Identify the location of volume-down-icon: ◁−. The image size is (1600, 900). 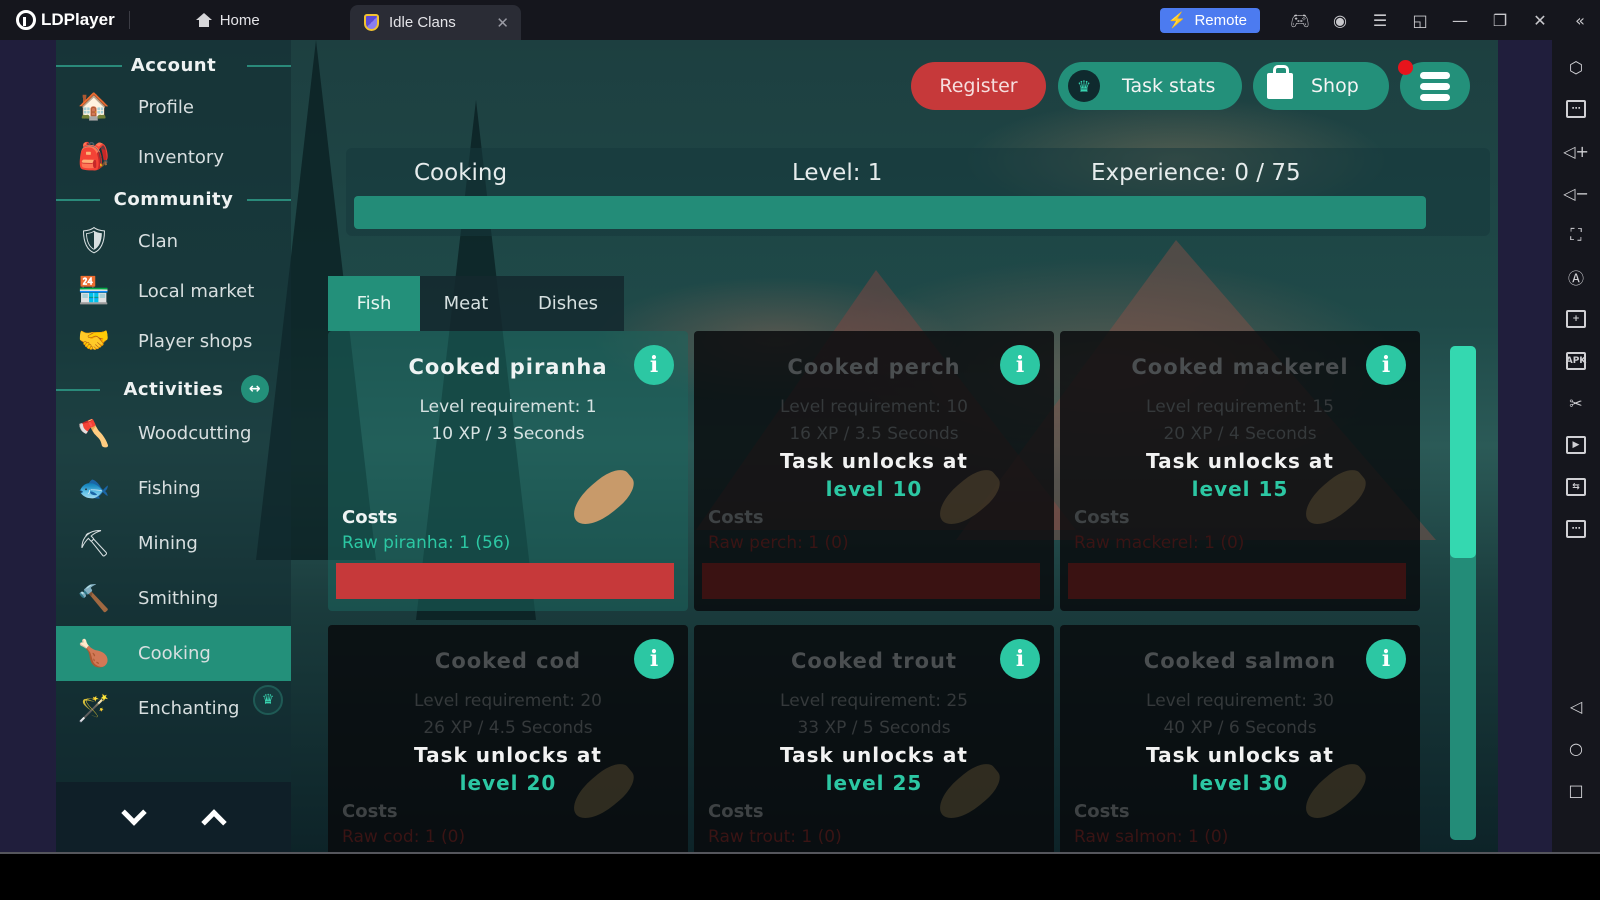
(1576, 193).